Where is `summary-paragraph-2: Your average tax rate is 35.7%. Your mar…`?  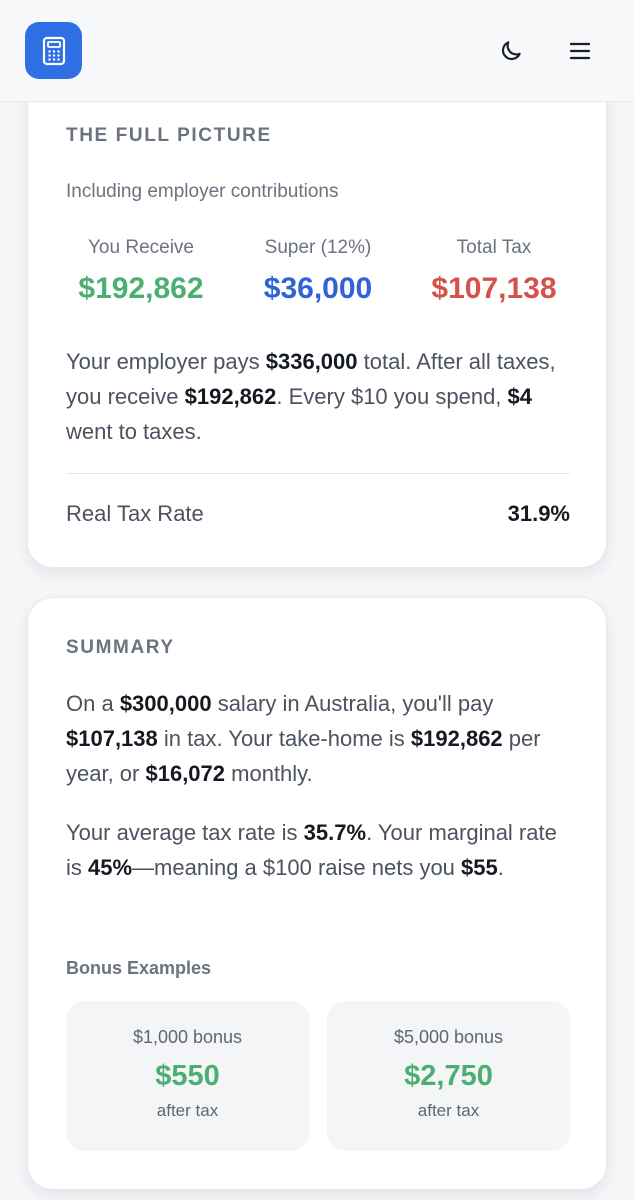
summary-paragraph-2: Your average tax rate is 35.7%. Your mar… is located at coordinates (321, 850).